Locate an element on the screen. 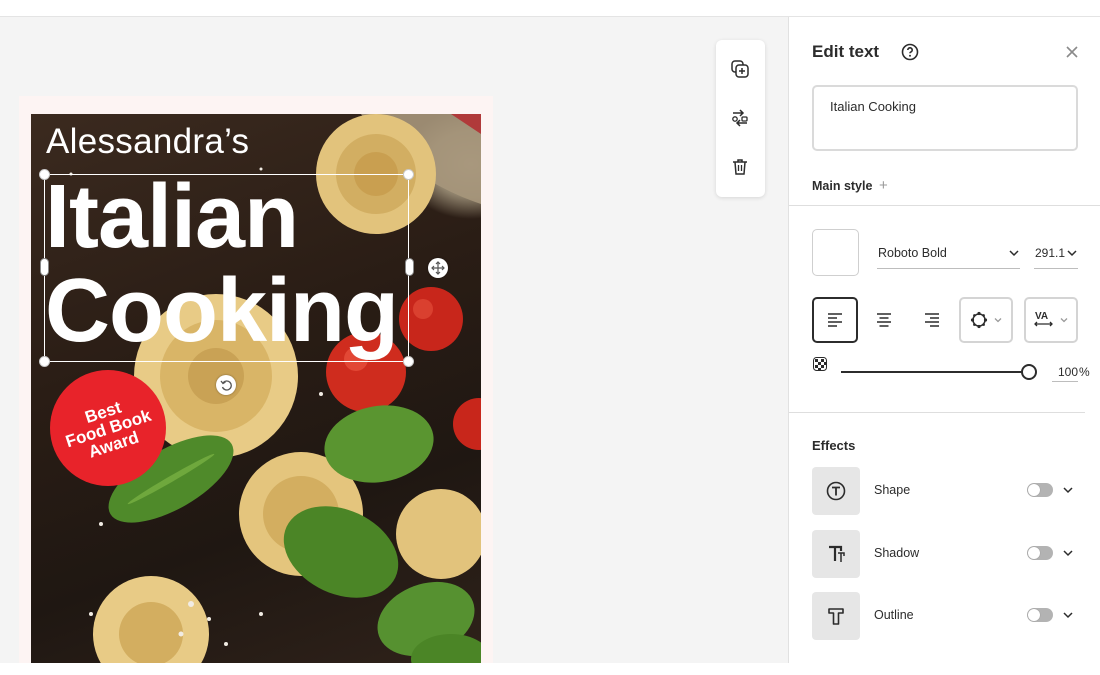  effect-shape-label: Shape is located at coordinates (892, 490).